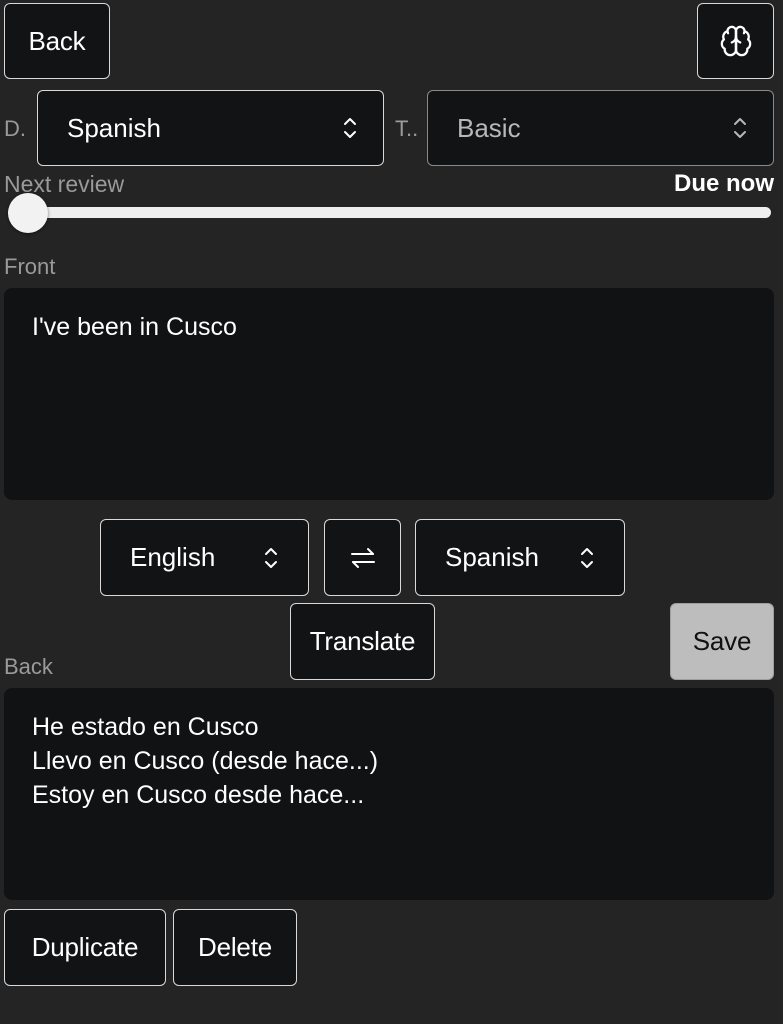  What do you see at coordinates (489, 127) in the screenshot?
I see `type-select-value: Basic` at bounding box center [489, 127].